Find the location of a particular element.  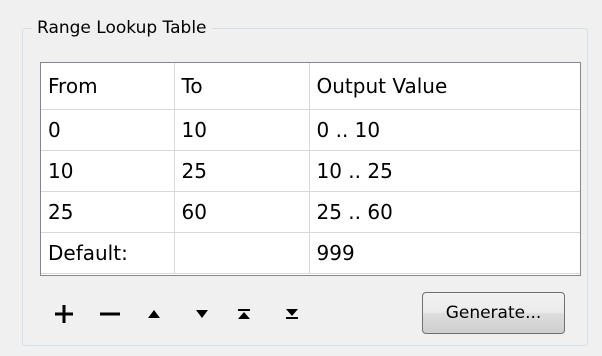

minus-icon is located at coordinates (110, 314).